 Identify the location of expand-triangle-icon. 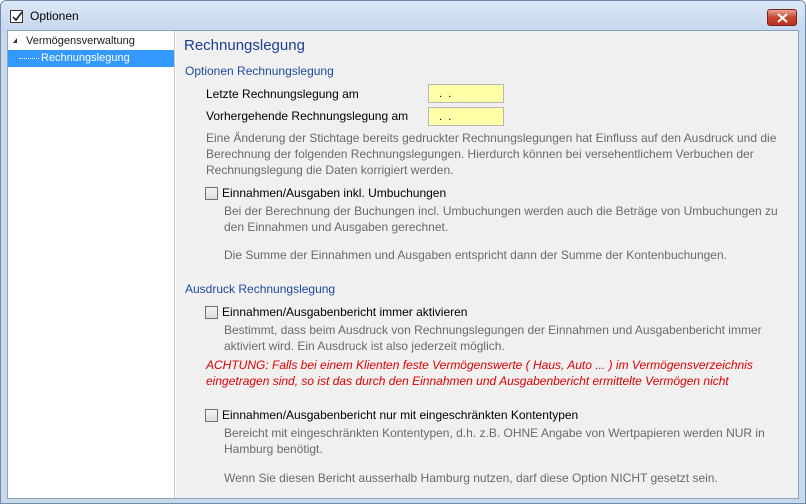
(15, 40).